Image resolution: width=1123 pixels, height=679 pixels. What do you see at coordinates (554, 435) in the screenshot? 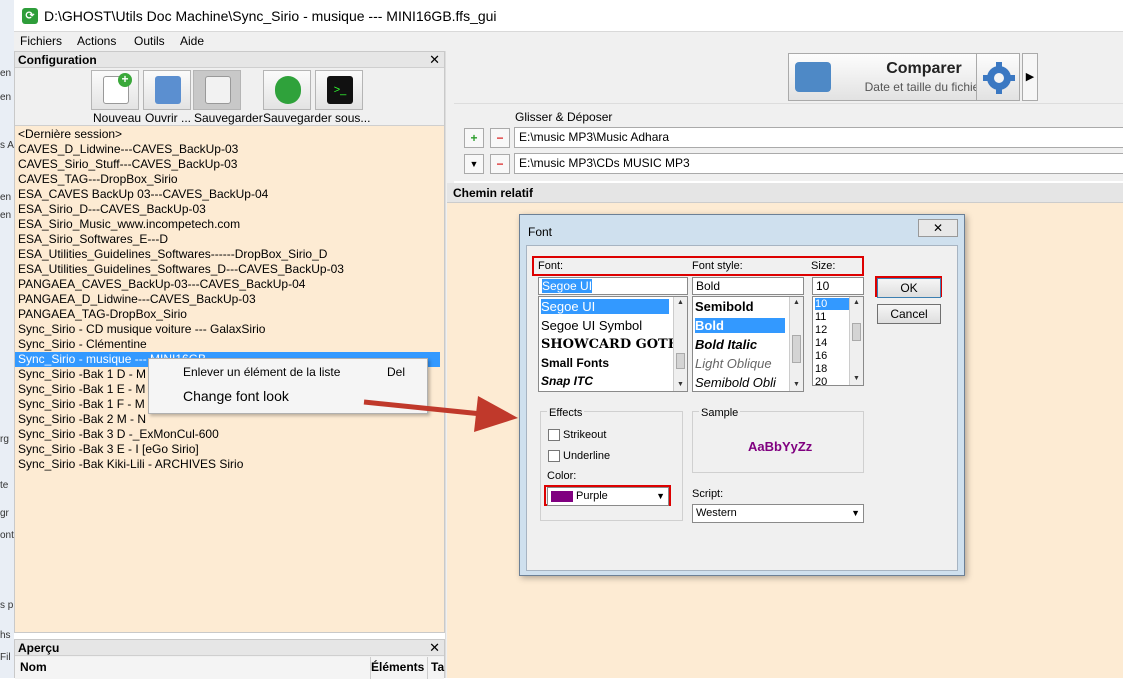
I see `strikeout-checkbox` at bounding box center [554, 435].